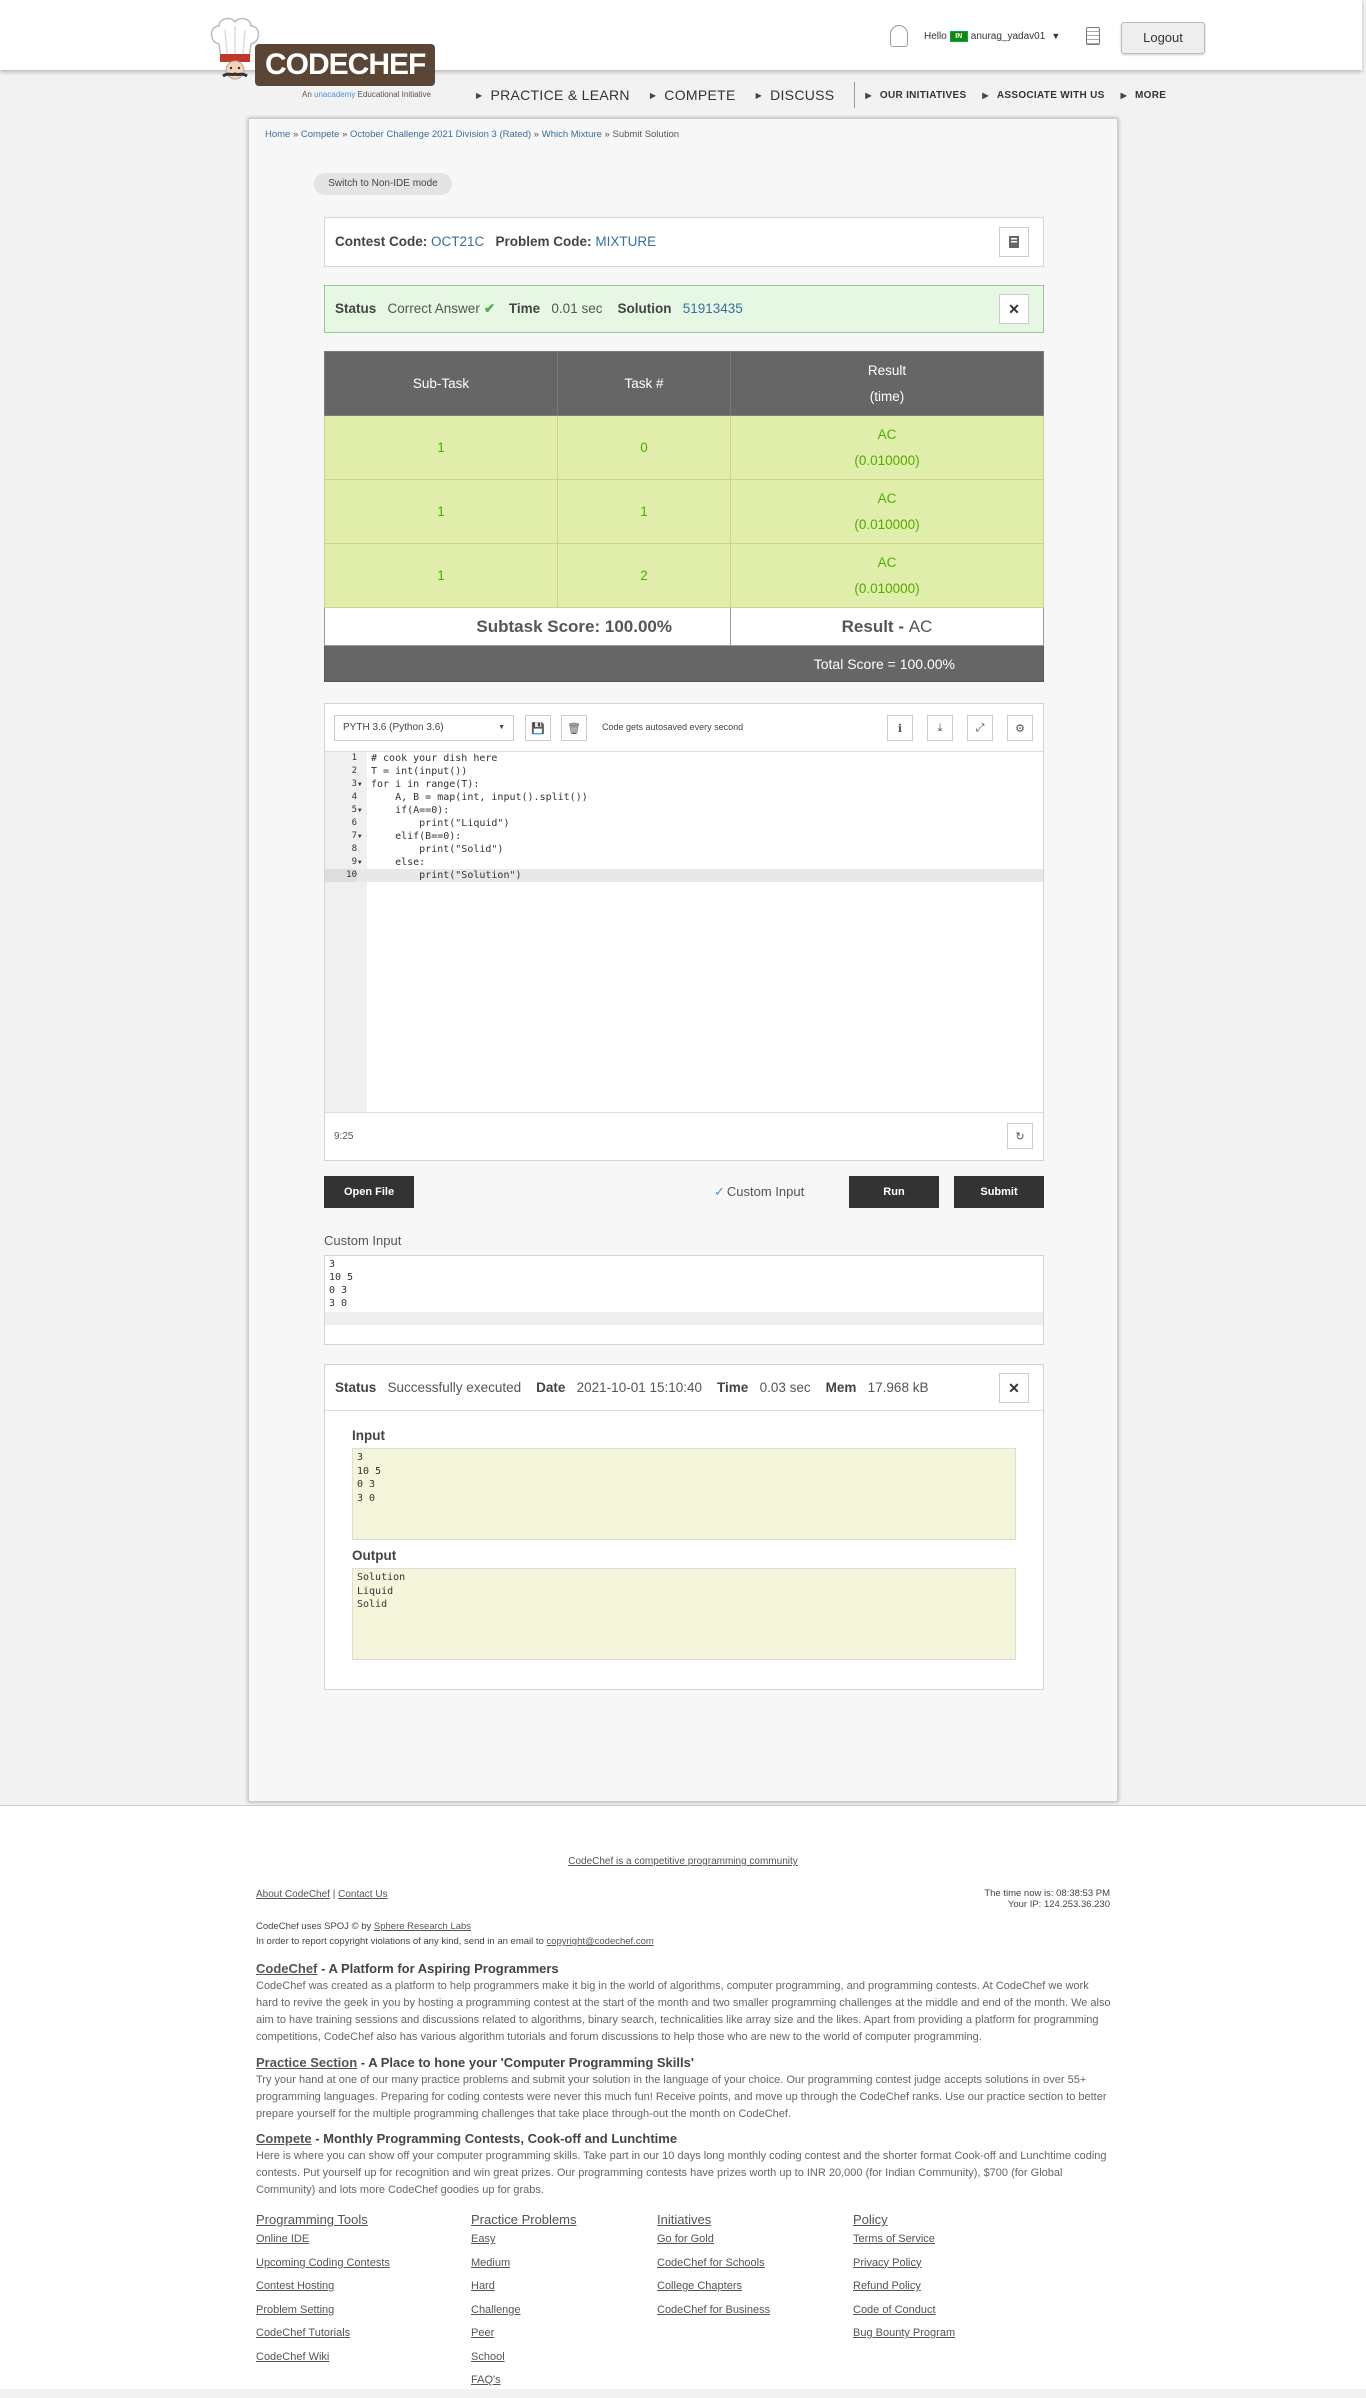  Describe the element at coordinates (422, 1926) in the screenshot. I see `spoj-link: Sphere Research Labs` at that location.